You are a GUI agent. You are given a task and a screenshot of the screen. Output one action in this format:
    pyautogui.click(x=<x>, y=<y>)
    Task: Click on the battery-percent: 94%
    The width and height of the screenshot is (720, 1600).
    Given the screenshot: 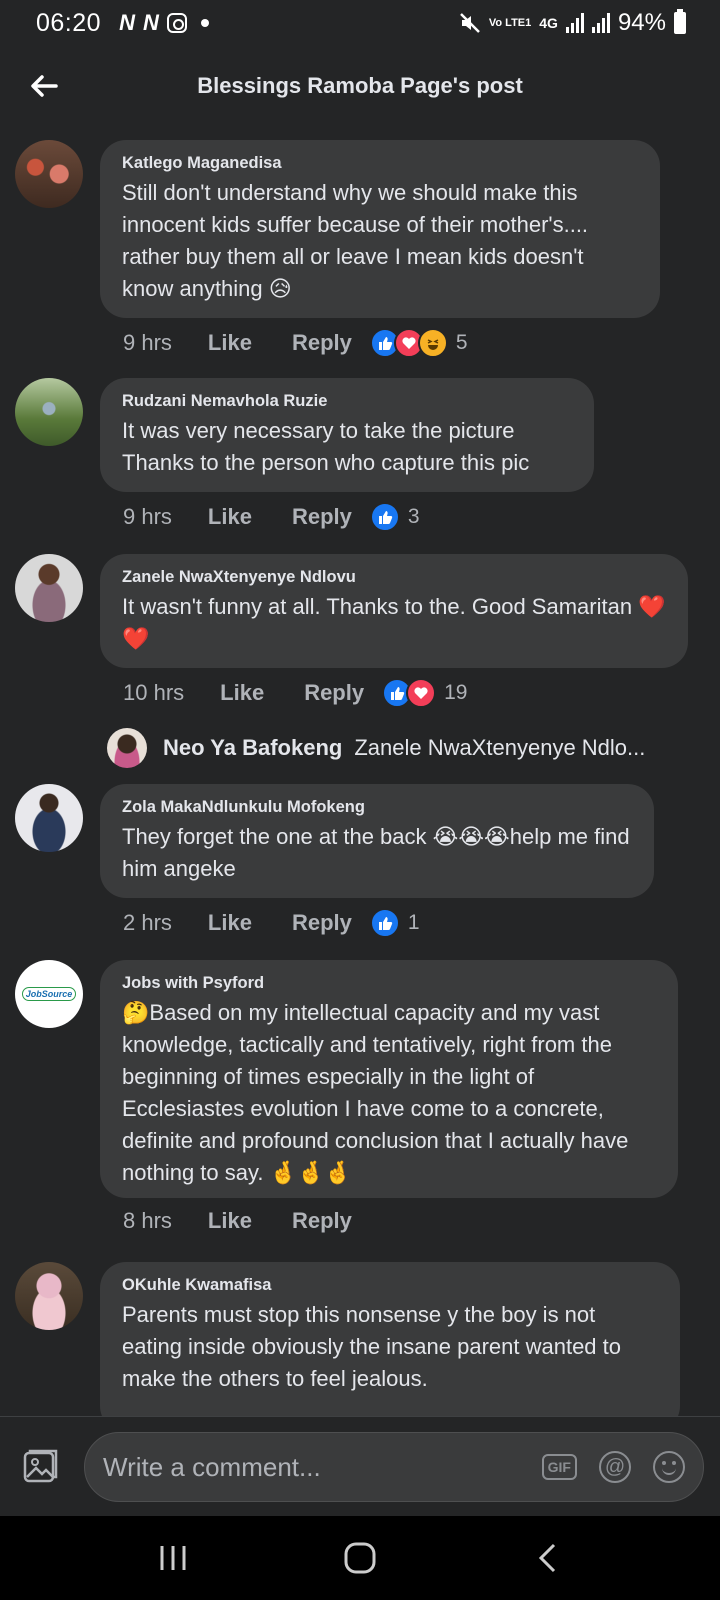 What is the action you would take?
    pyautogui.click(x=641, y=22)
    